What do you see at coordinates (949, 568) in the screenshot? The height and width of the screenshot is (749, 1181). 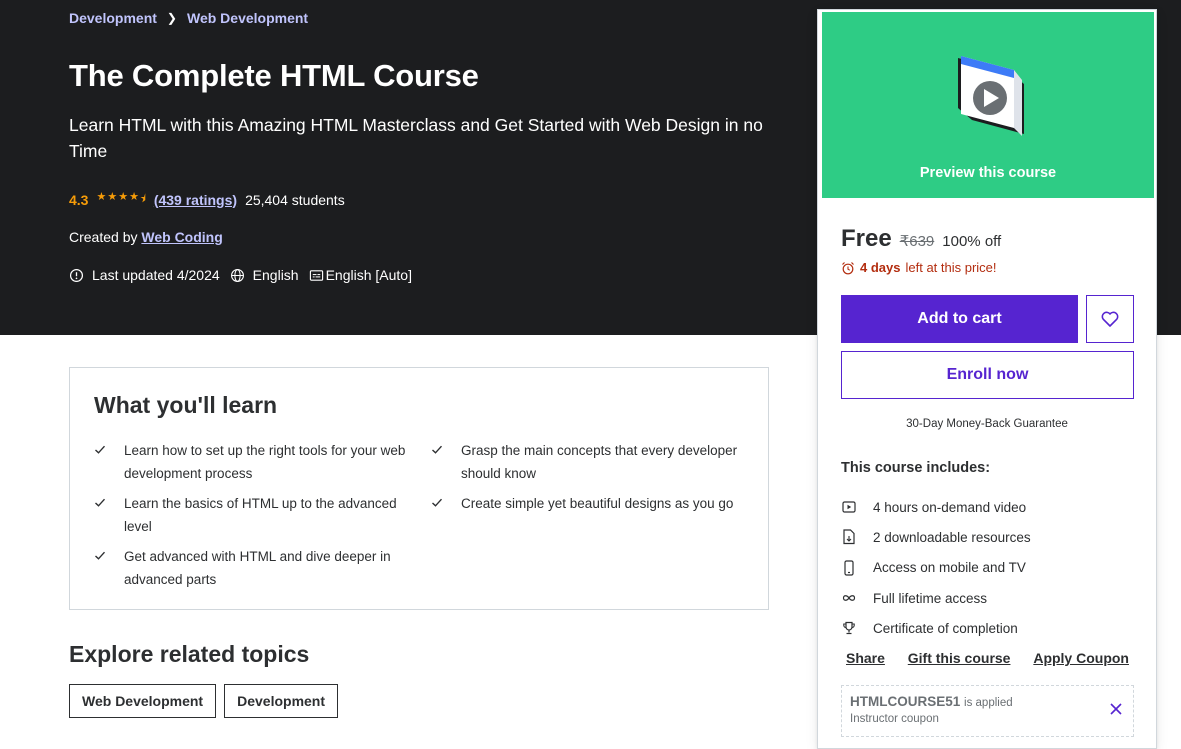 I see `includes-item-text: Access on mobile and TV` at bounding box center [949, 568].